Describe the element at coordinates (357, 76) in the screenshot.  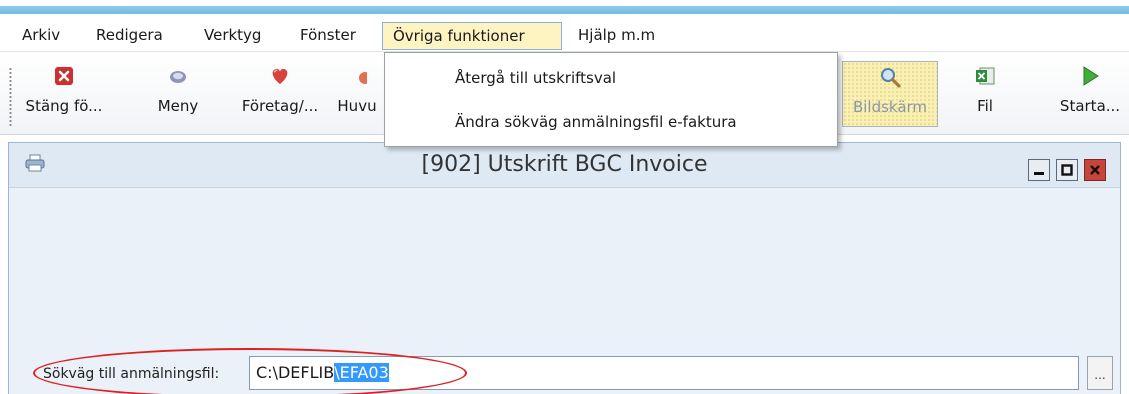
I see `partial-icon` at that location.